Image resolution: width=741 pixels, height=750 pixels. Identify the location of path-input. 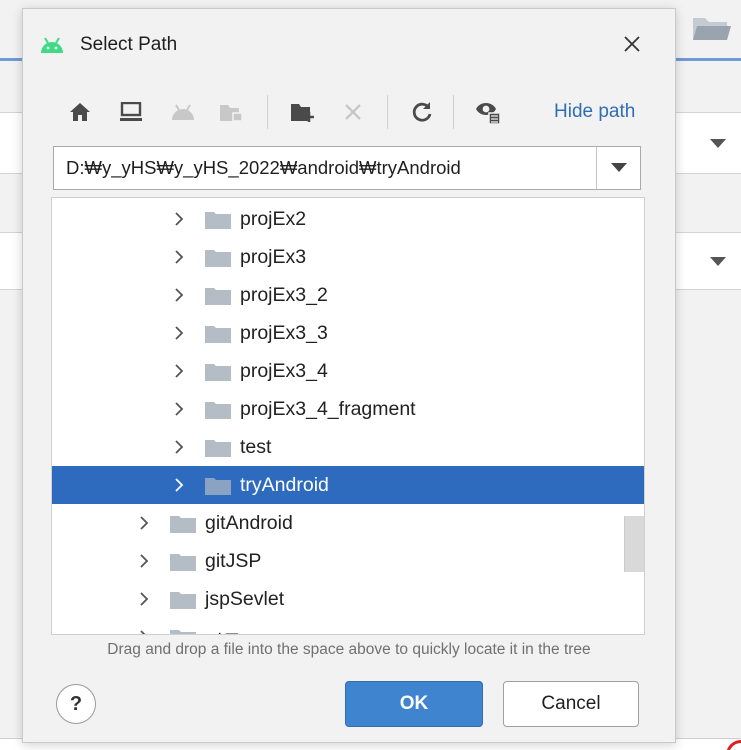
(325, 168).